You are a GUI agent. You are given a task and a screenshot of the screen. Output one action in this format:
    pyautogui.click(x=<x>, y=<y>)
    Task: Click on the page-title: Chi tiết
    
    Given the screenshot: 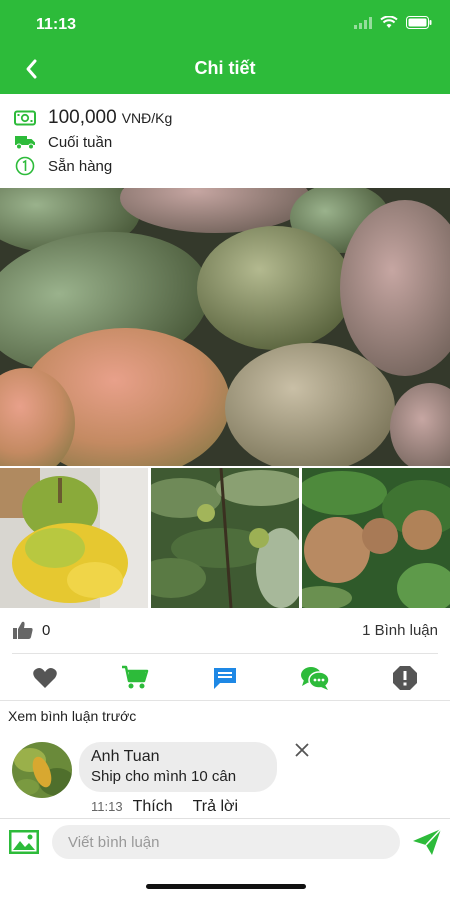 What is the action you would take?
    pyautogui.click(x=225, y=68)
    